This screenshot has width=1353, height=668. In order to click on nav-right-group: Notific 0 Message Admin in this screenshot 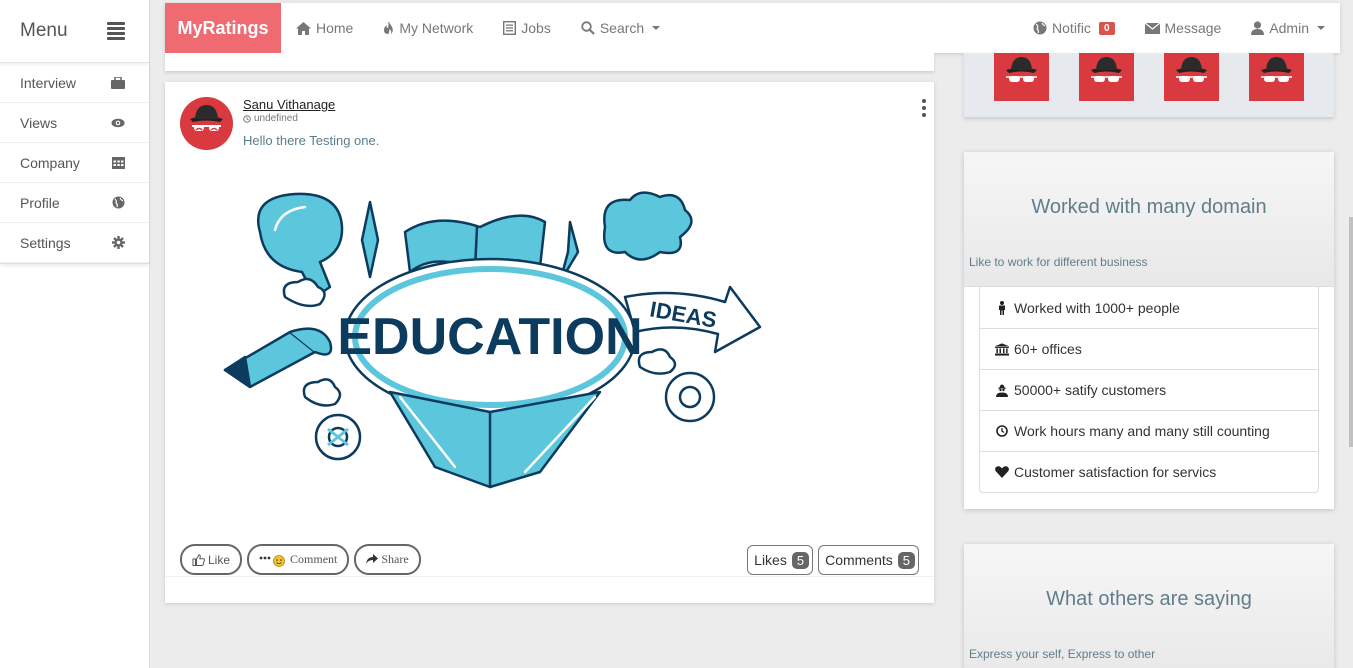, I will do `click(1179, 28)`.